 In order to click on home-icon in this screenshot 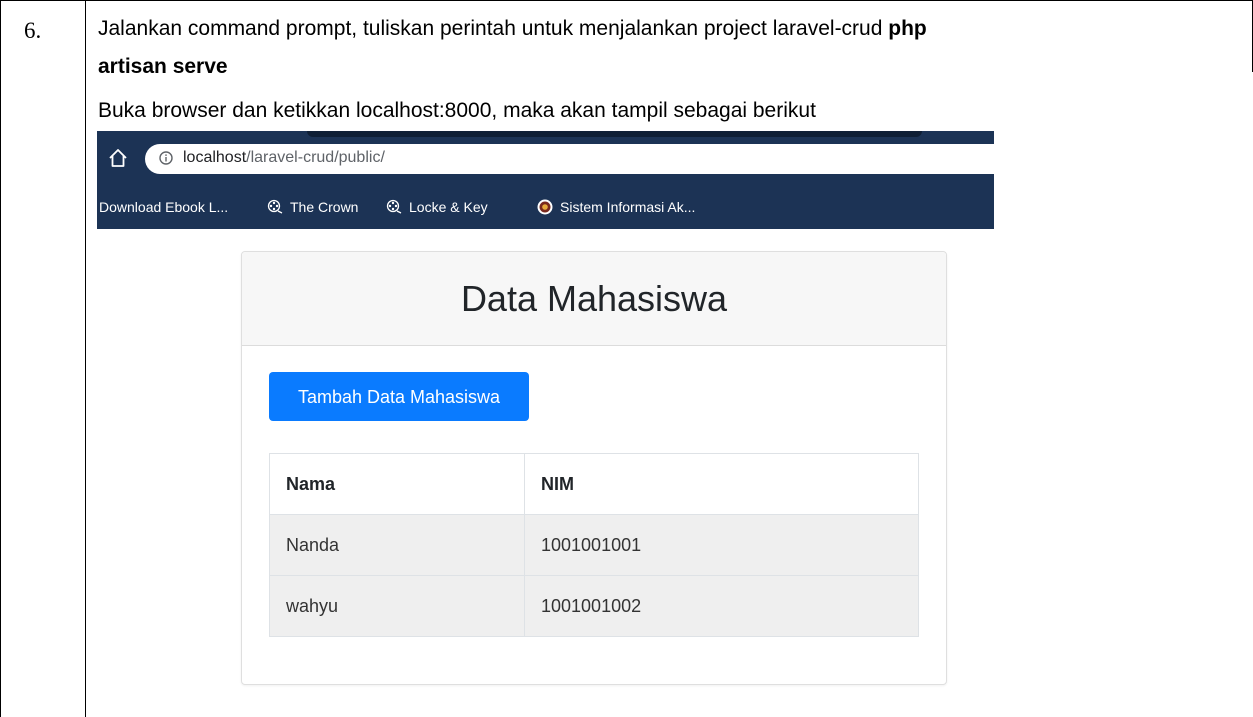, I will do `click(118, 158)`.